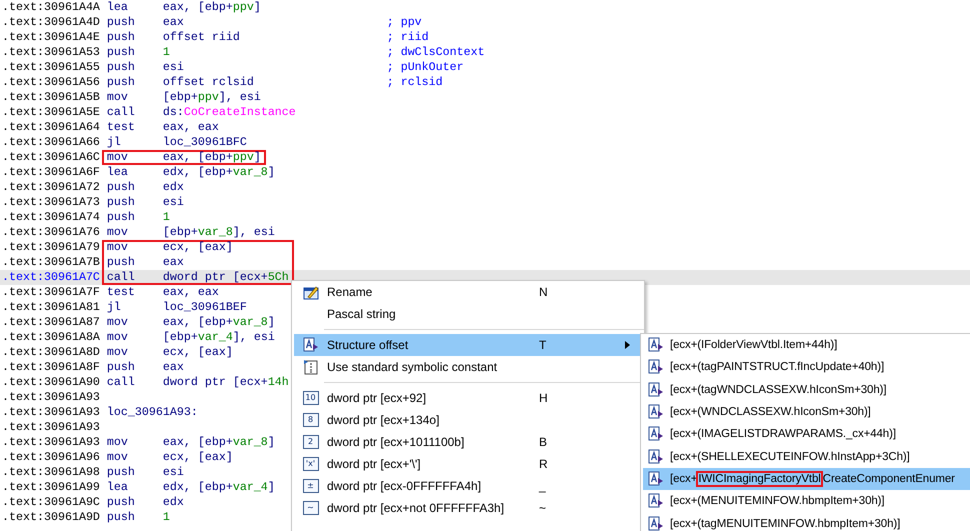 This screenshot has height=531, width=970. Describe the element at coordinates (190, 337) in the screenshot. I see `instruction: mov [ebp+var_4], esi` at that location.